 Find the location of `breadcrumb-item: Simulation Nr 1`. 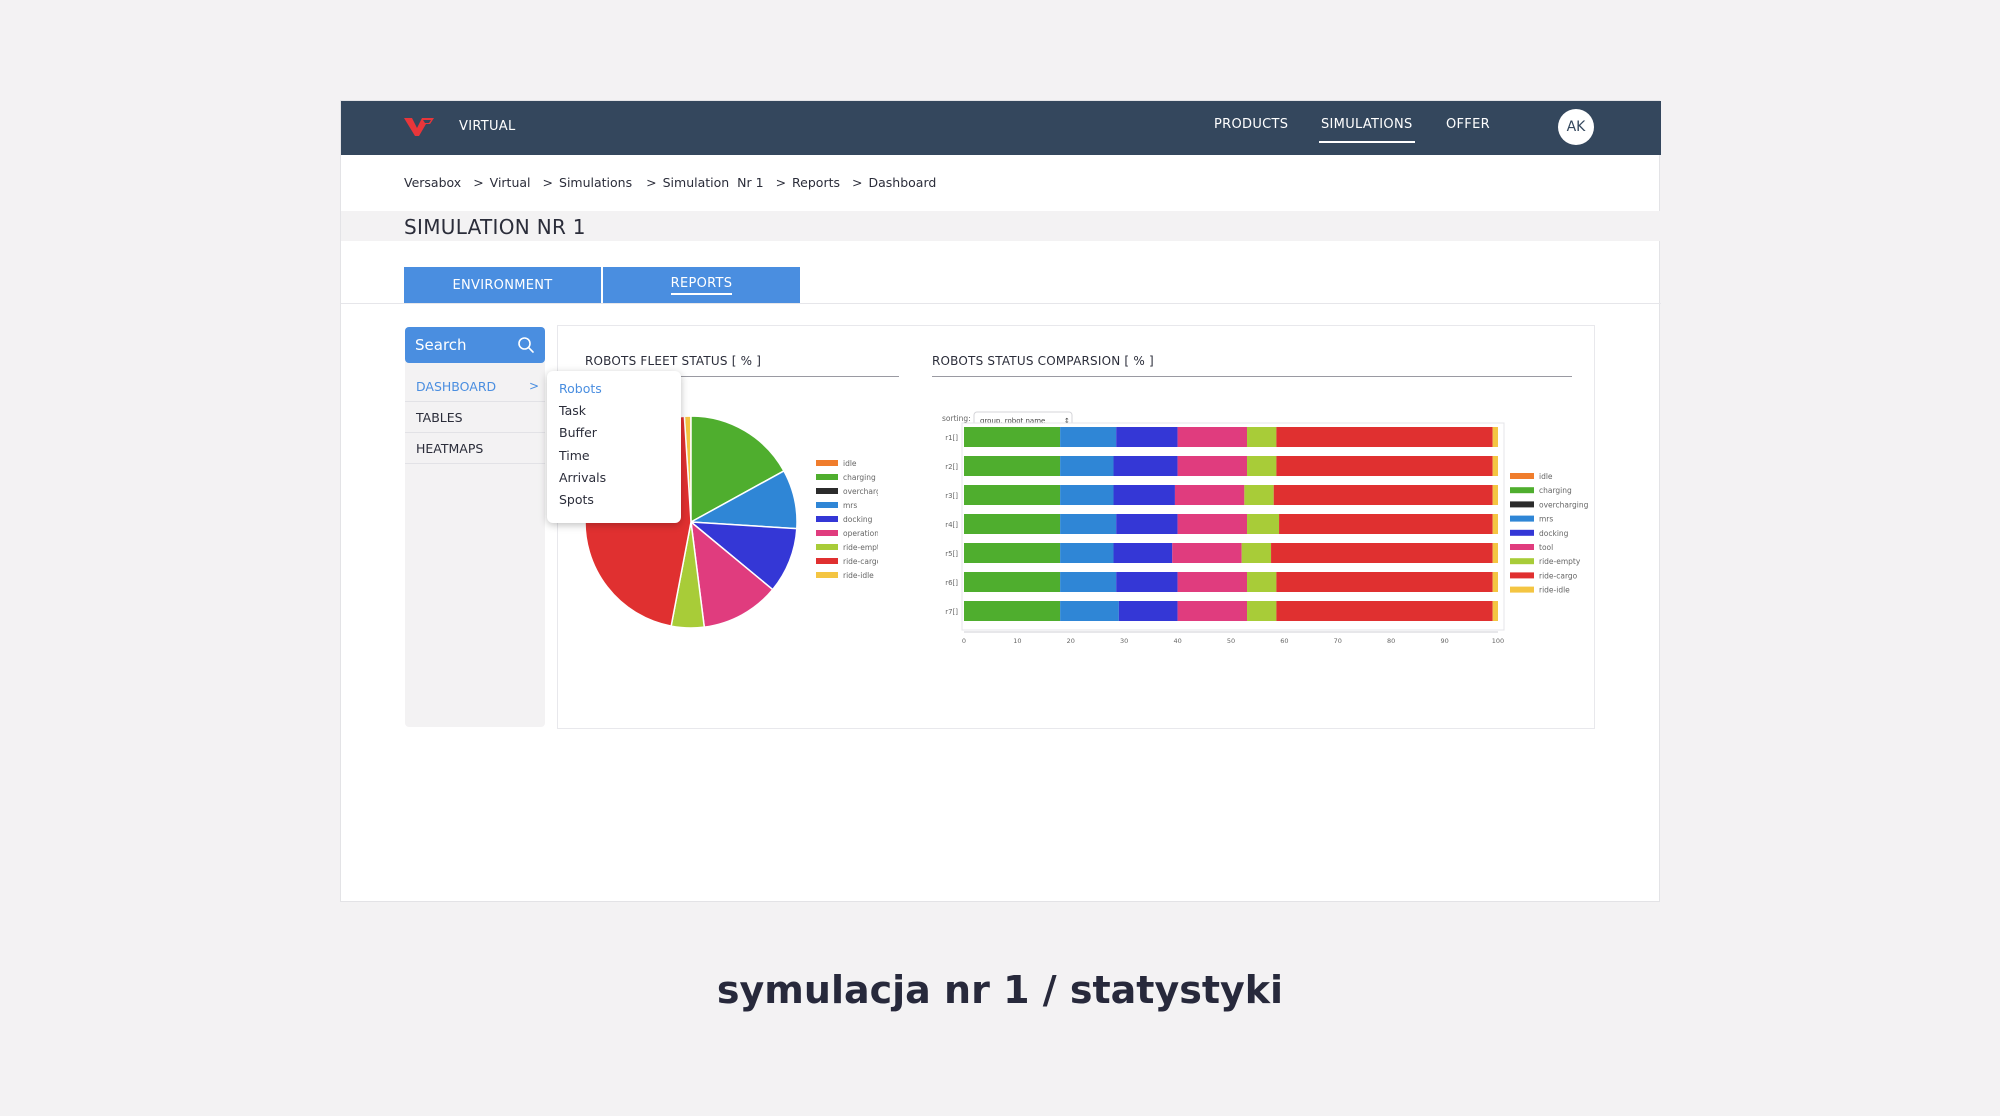

breadcrumb-item: Simulation Nr 1 is located at coordinates (713, 182).